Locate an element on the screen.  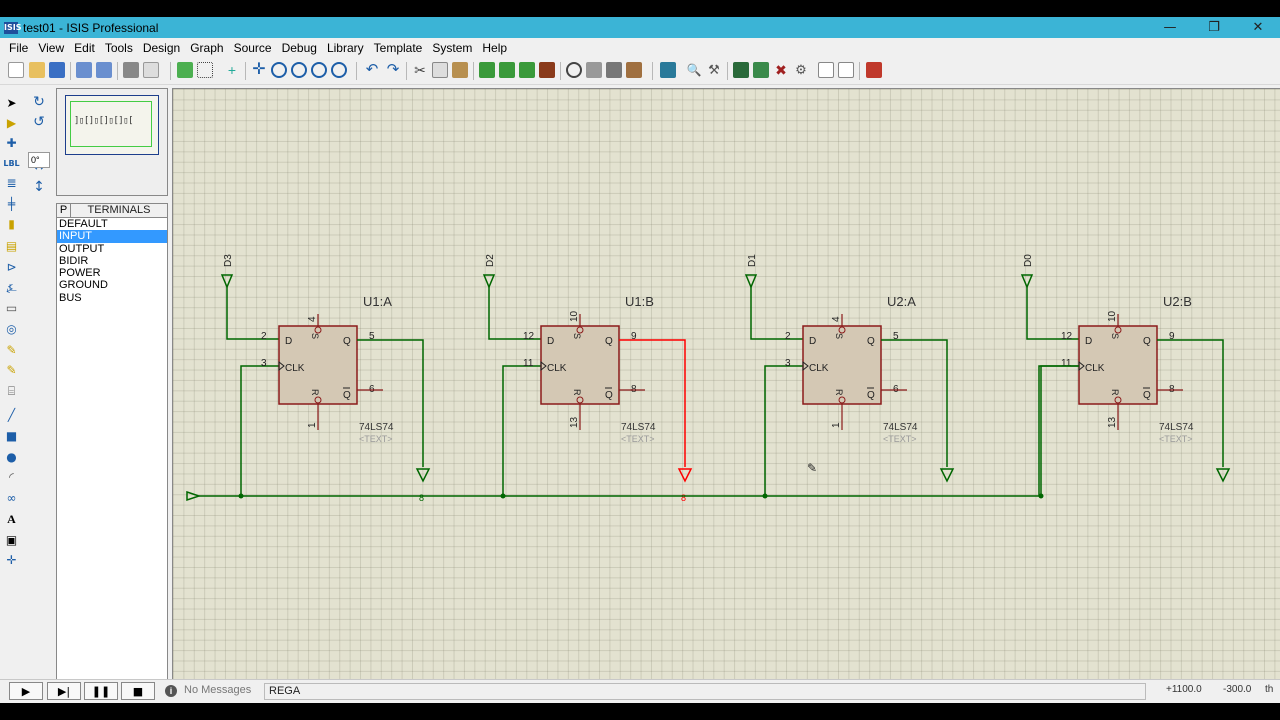
terminal-input: INPUT is located at coordinates (112, 236).